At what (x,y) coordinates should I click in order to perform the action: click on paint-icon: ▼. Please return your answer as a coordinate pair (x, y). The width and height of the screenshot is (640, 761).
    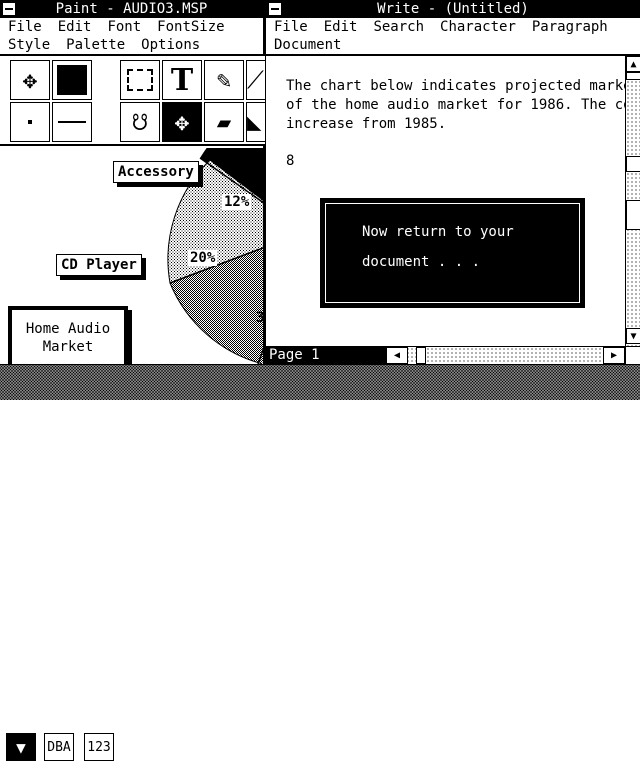
    Looking at the image, I should click on (21, 747).